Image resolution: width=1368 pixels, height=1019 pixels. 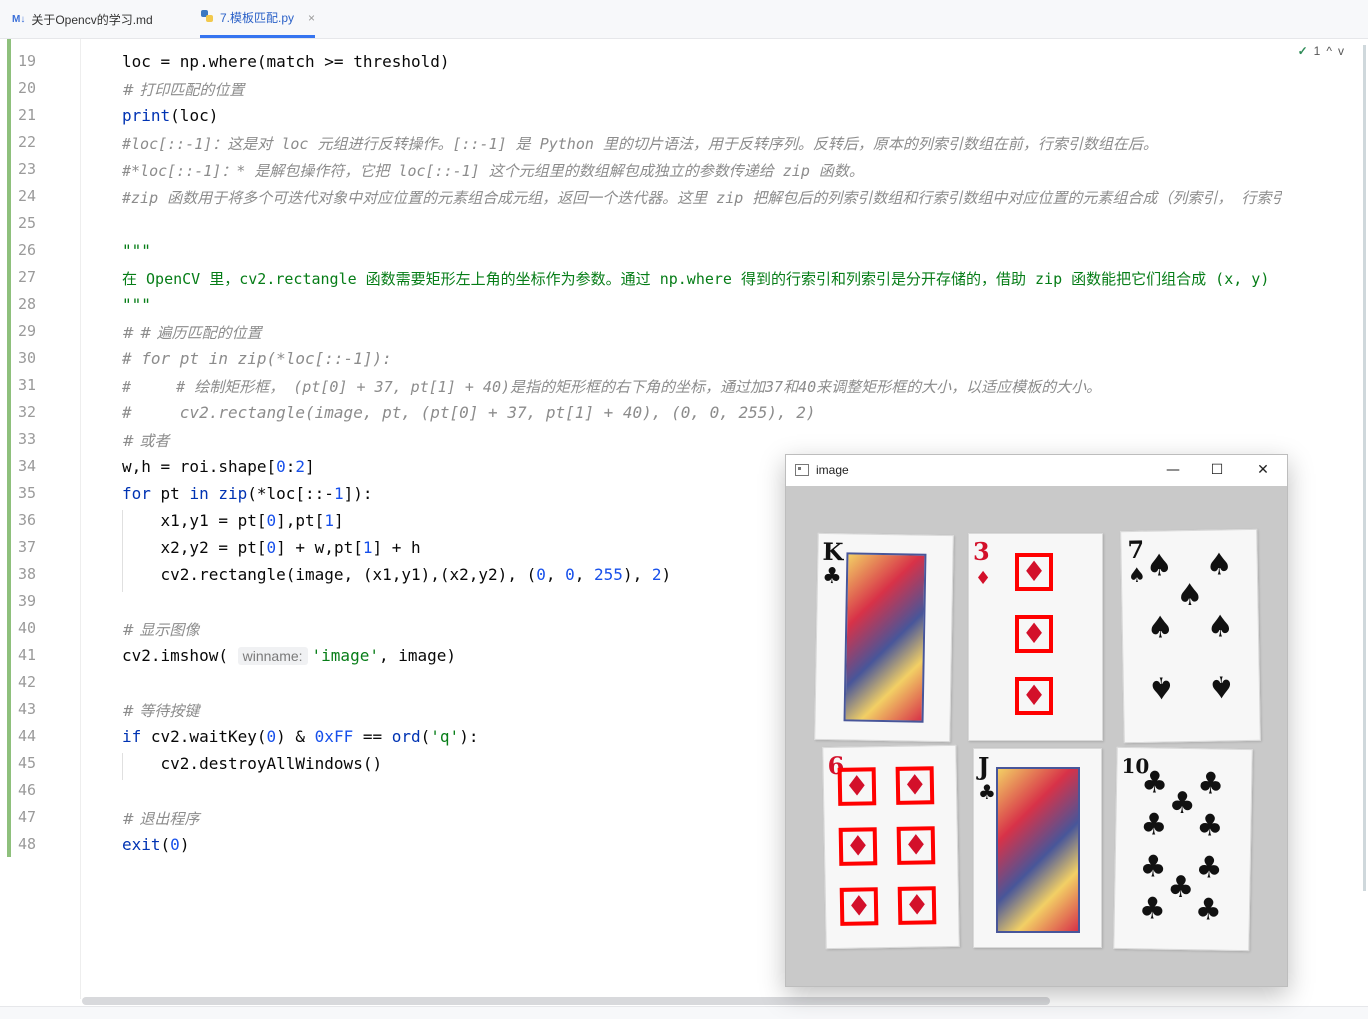 I want to click on code-line-44: if cv2.waitKey(0) & 0xFF == ord('q'):, so click(x=300, y=736).